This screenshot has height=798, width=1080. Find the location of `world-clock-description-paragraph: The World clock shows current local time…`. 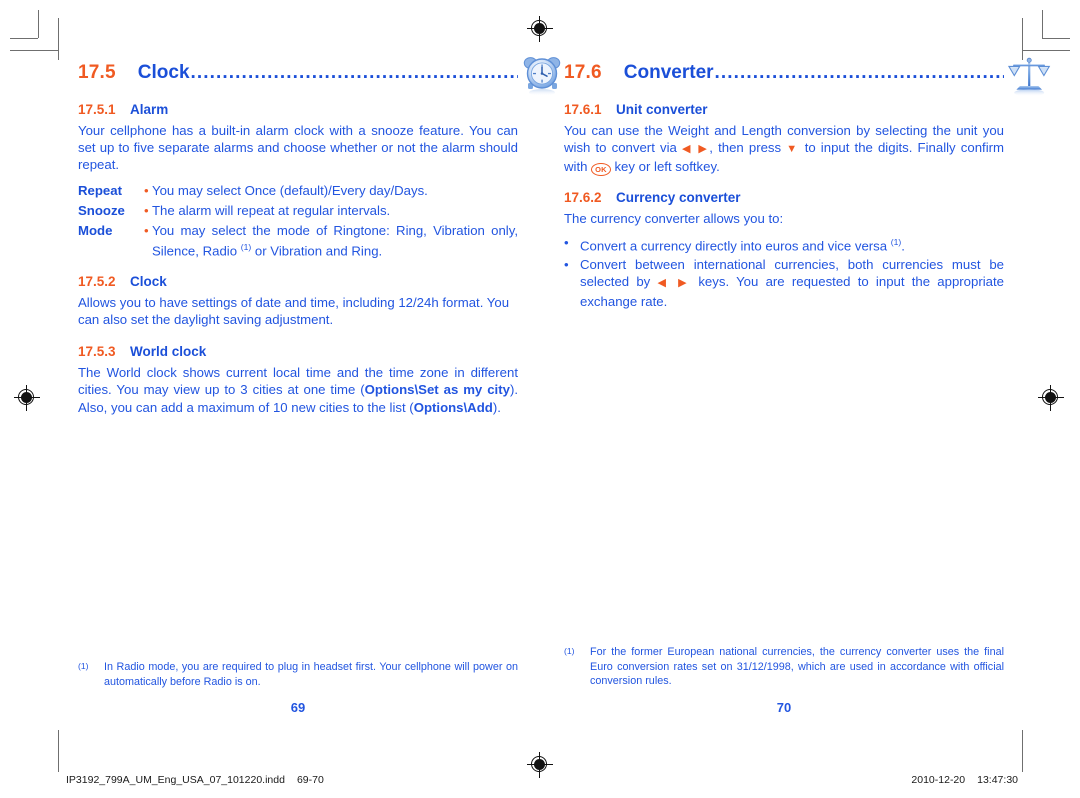

world-clock-description-paragraph: The World clock shows current local time… is located at coordinates (298, 390).